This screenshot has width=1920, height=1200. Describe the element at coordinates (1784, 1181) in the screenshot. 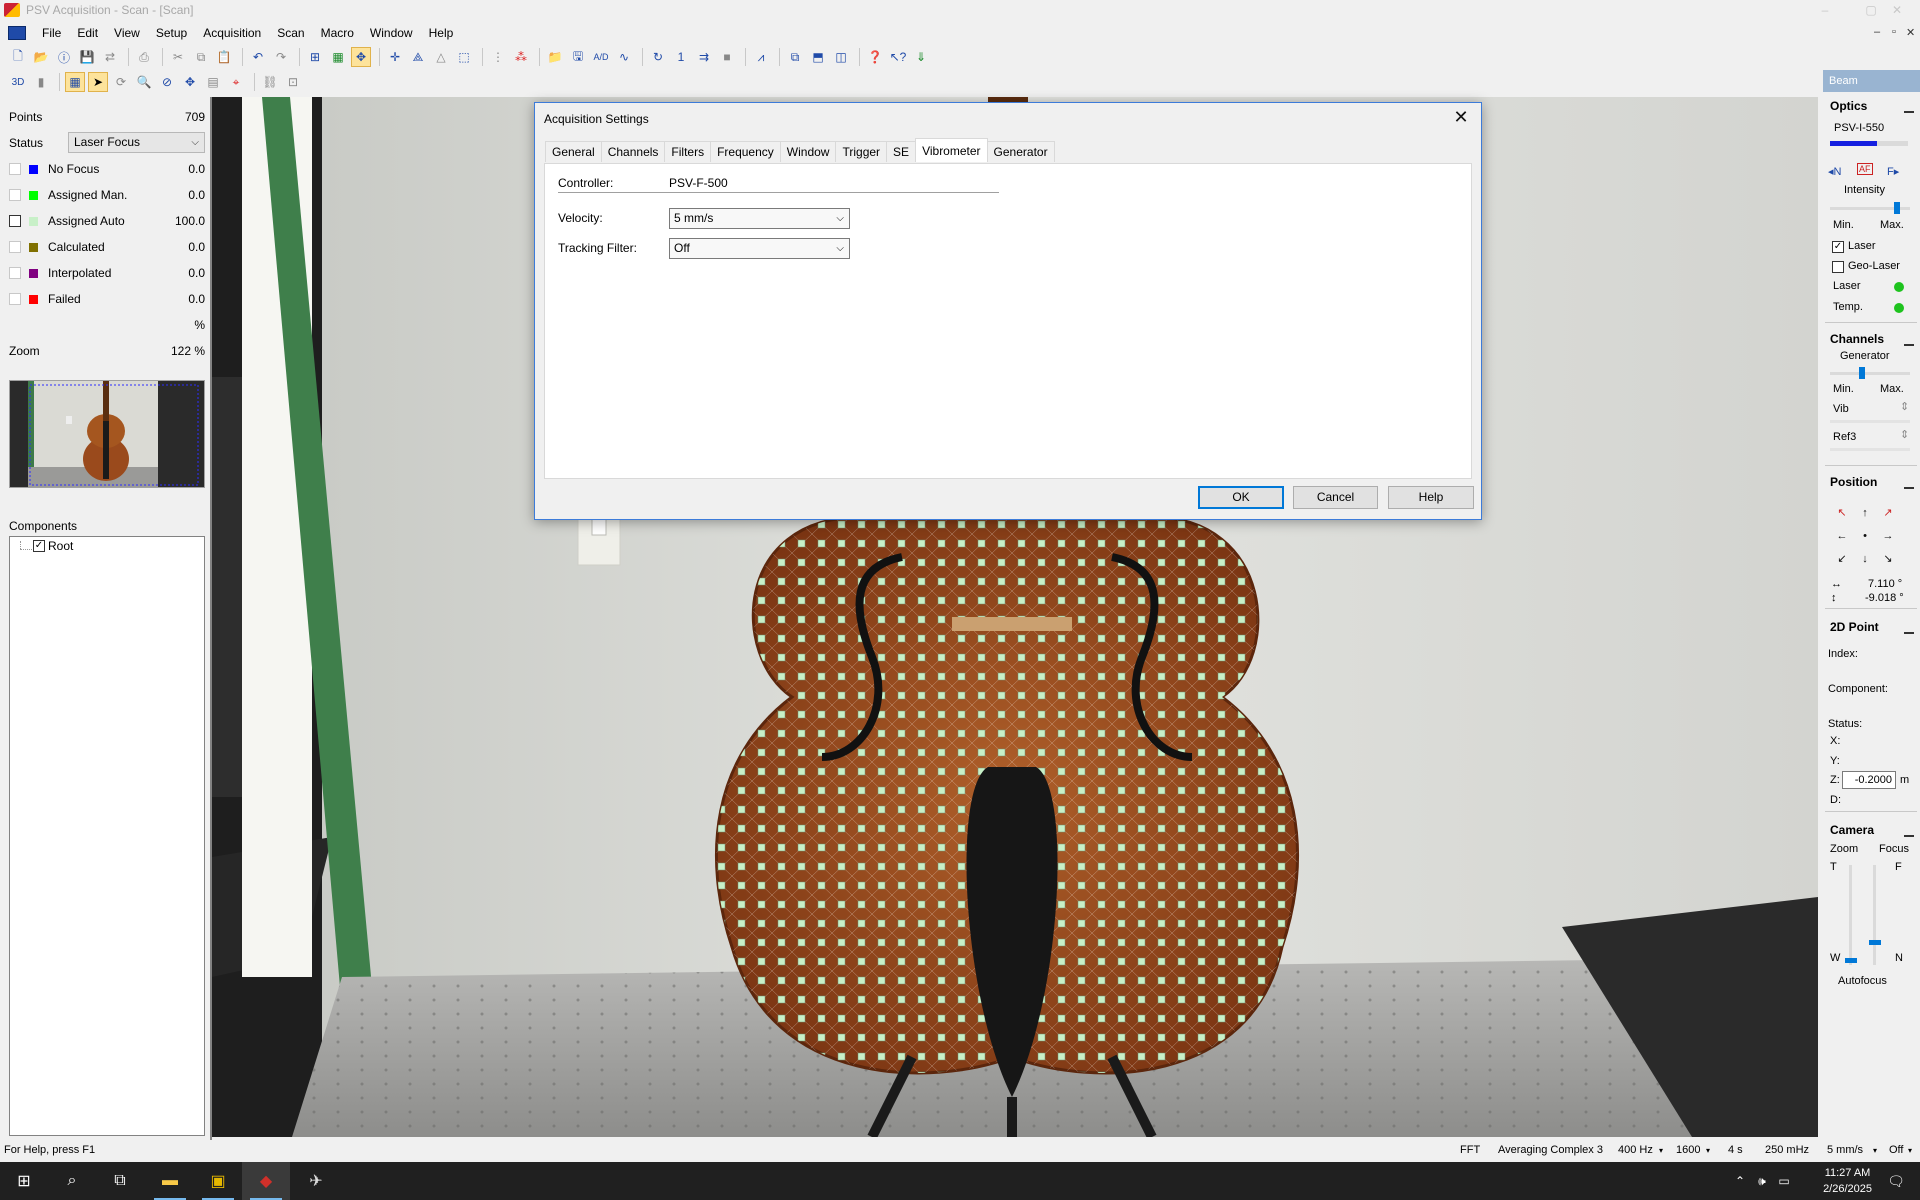

I see `network-icon: ▭` at that location.